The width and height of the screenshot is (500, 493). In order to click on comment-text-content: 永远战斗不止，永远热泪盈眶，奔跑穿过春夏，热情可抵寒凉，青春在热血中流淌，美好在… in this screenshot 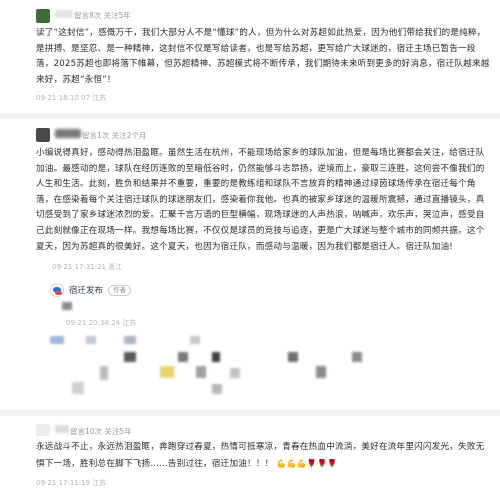, I will do `click(260, 455)`.